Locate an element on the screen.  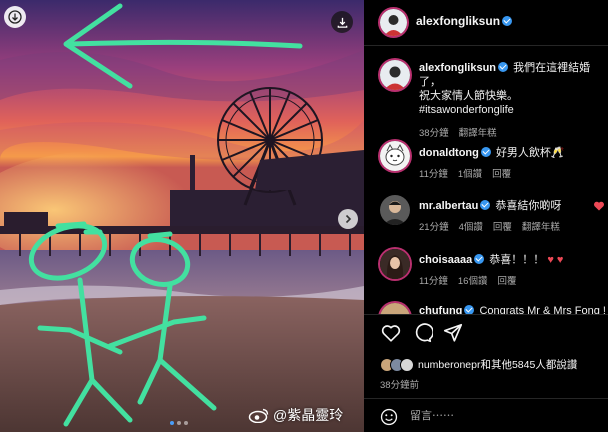
liker-avatar is located at coordinates (407, 364).